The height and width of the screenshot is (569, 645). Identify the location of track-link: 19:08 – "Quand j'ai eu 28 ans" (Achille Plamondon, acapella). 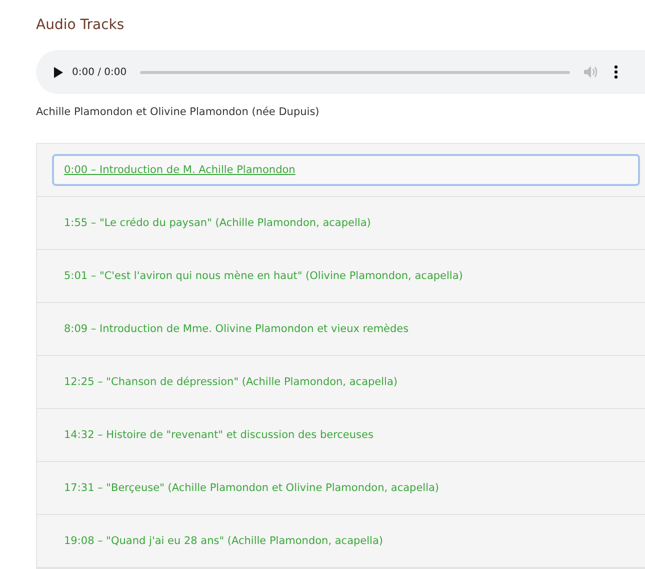
(346, 541).